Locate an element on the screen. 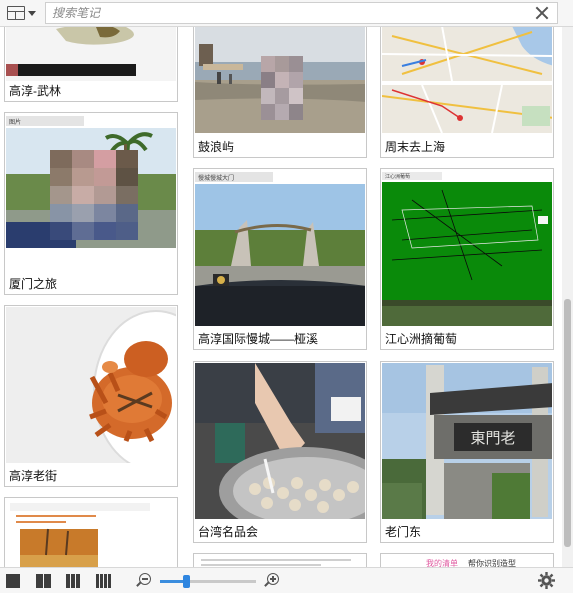  four-column-layout-button is located at coordinates (103, 581).